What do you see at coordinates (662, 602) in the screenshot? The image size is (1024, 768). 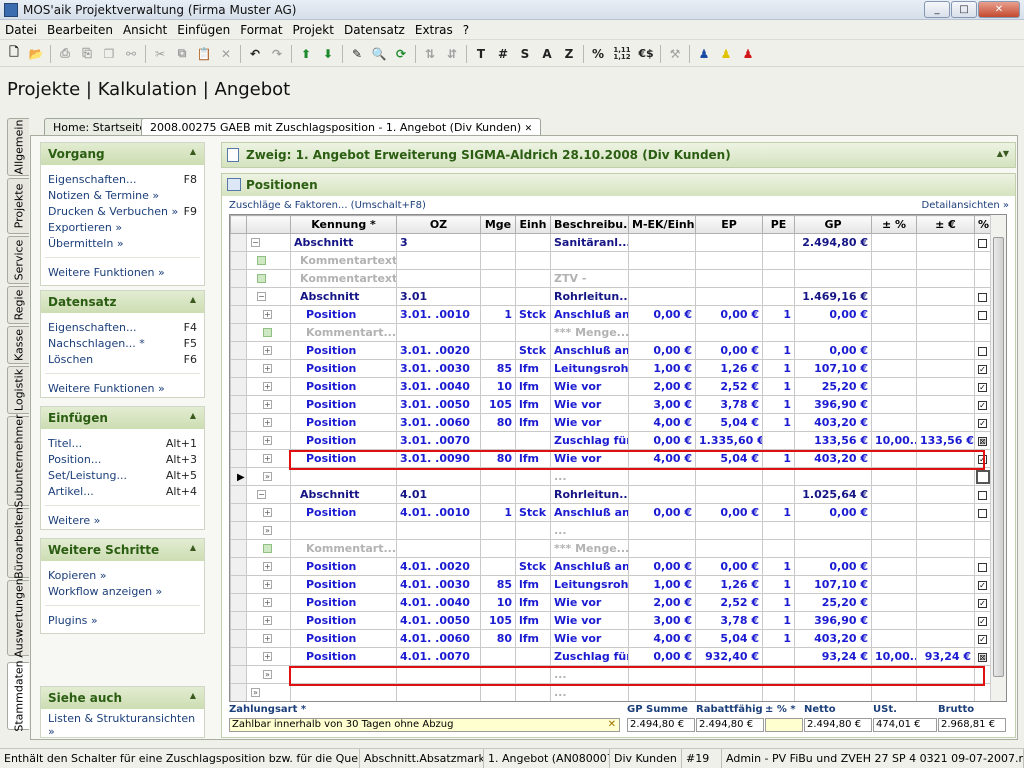 I see `cell-mek: 2,00 €` at bounding box center [662, 602].